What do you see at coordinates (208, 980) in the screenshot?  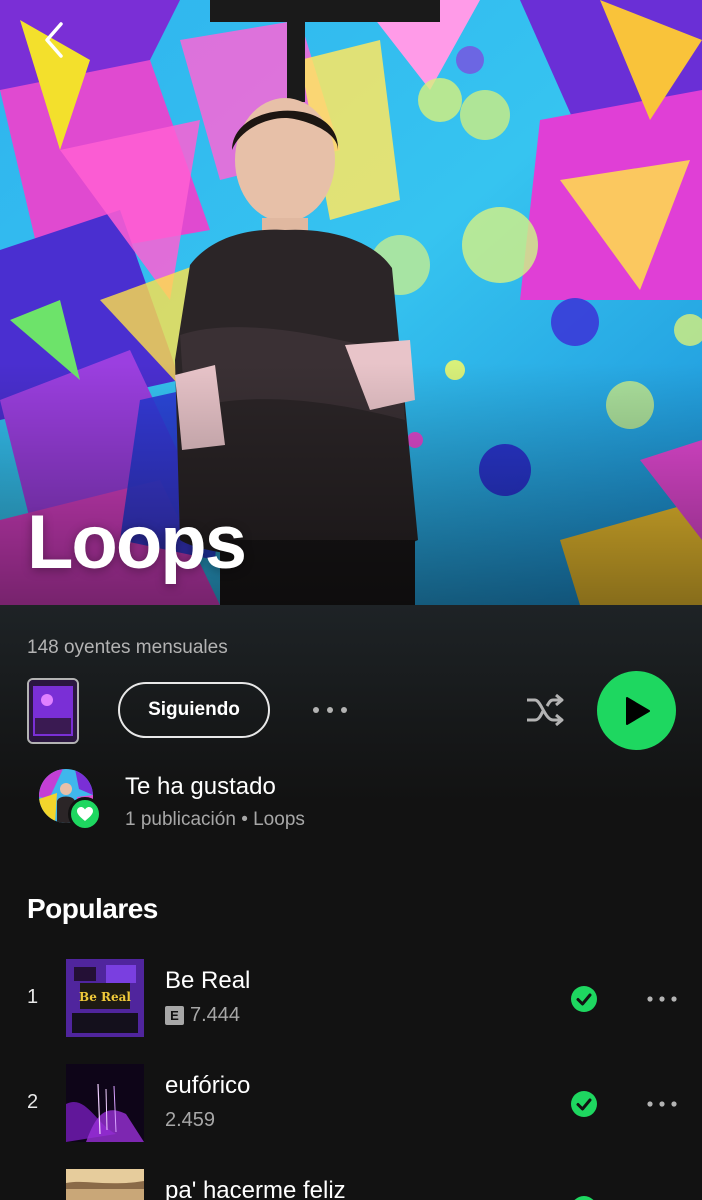 I see `track-title: Be Real` at bounding box center [208, 980].